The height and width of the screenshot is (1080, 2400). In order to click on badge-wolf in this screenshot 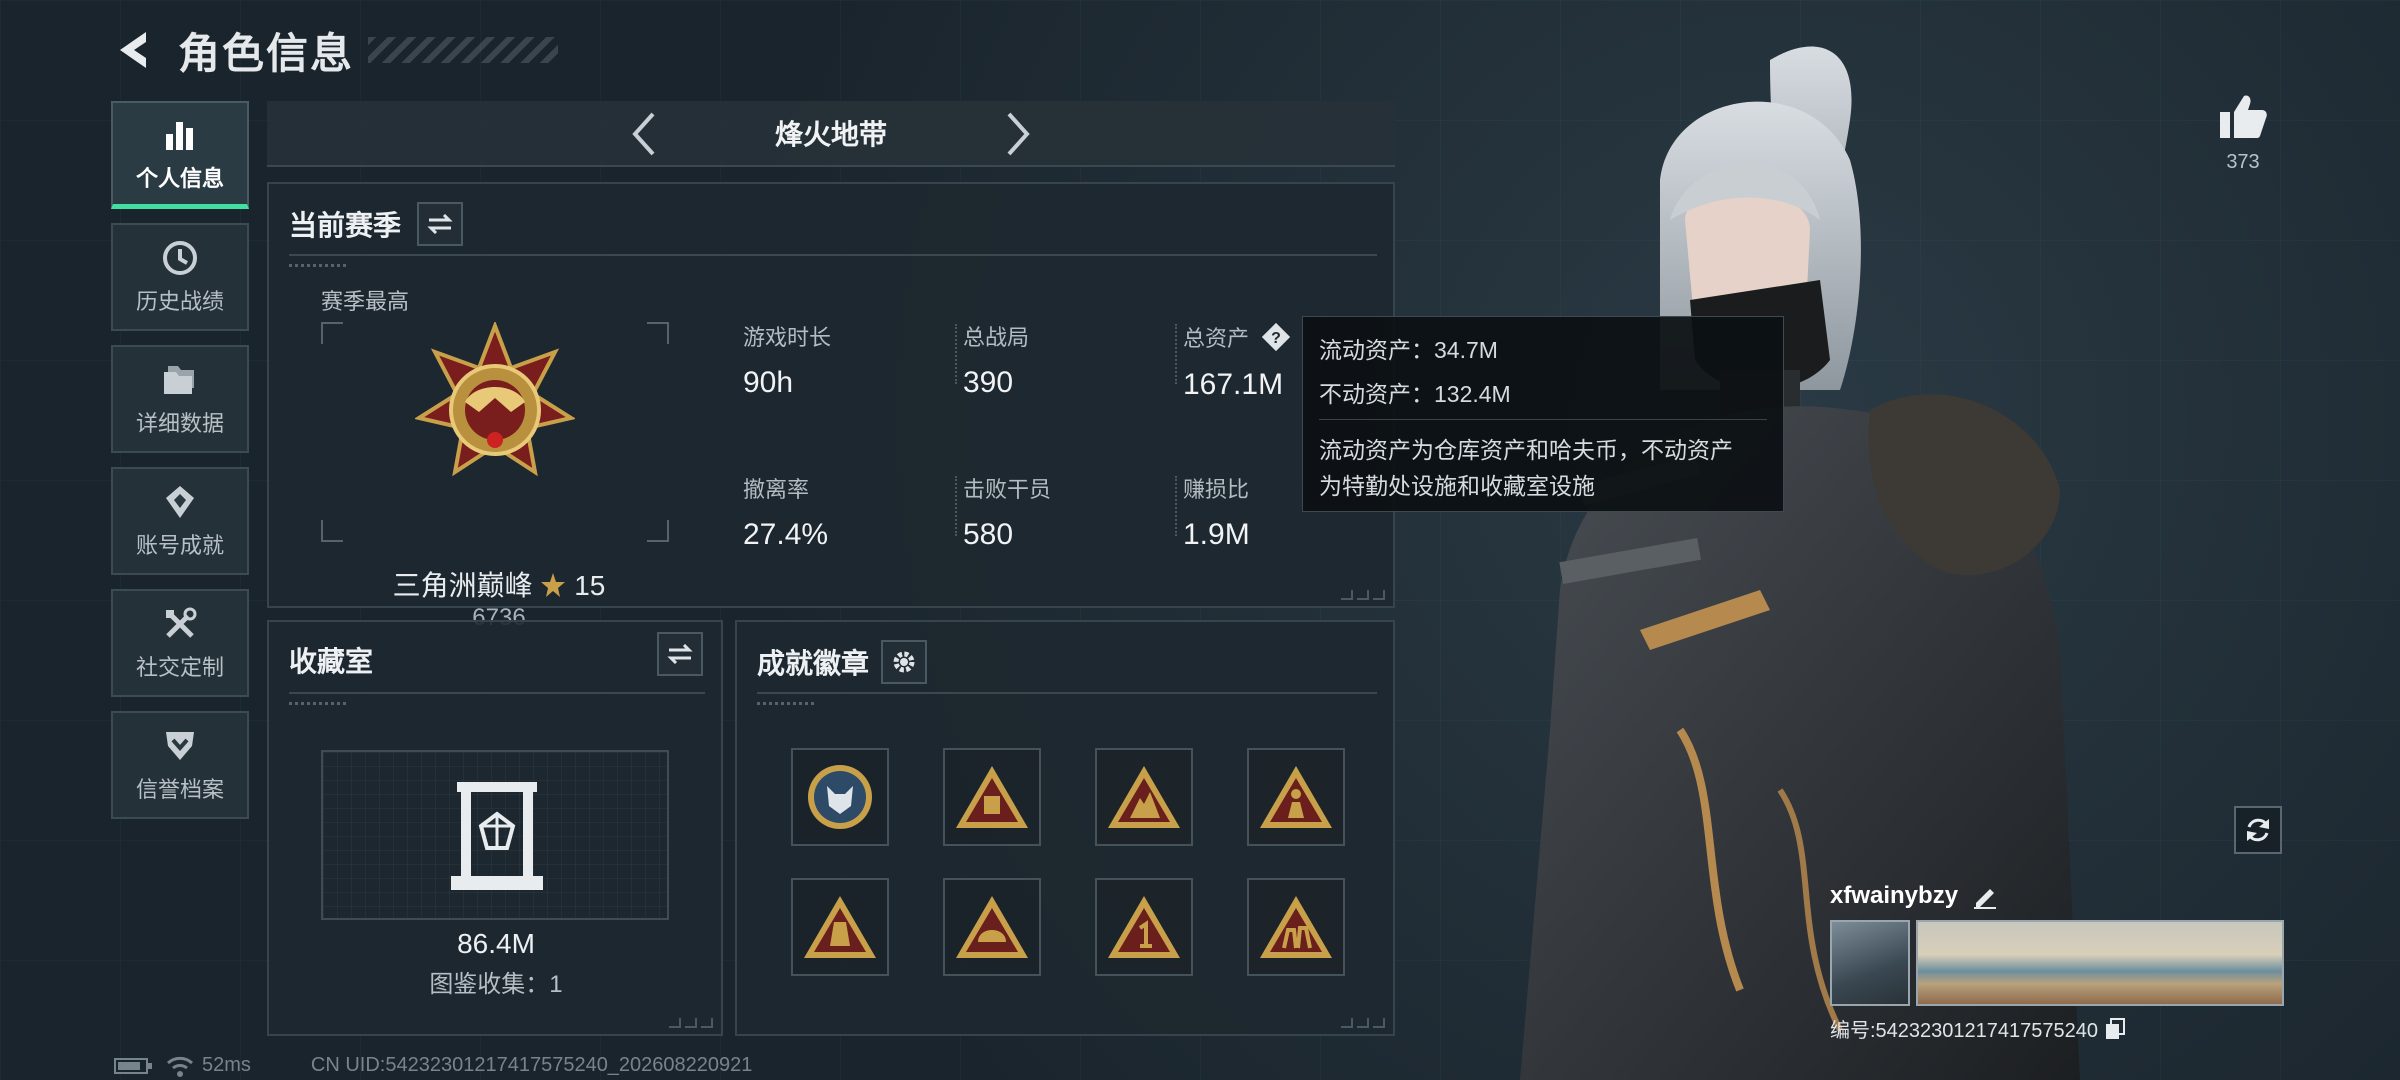, I will do `click(840, 797)`.